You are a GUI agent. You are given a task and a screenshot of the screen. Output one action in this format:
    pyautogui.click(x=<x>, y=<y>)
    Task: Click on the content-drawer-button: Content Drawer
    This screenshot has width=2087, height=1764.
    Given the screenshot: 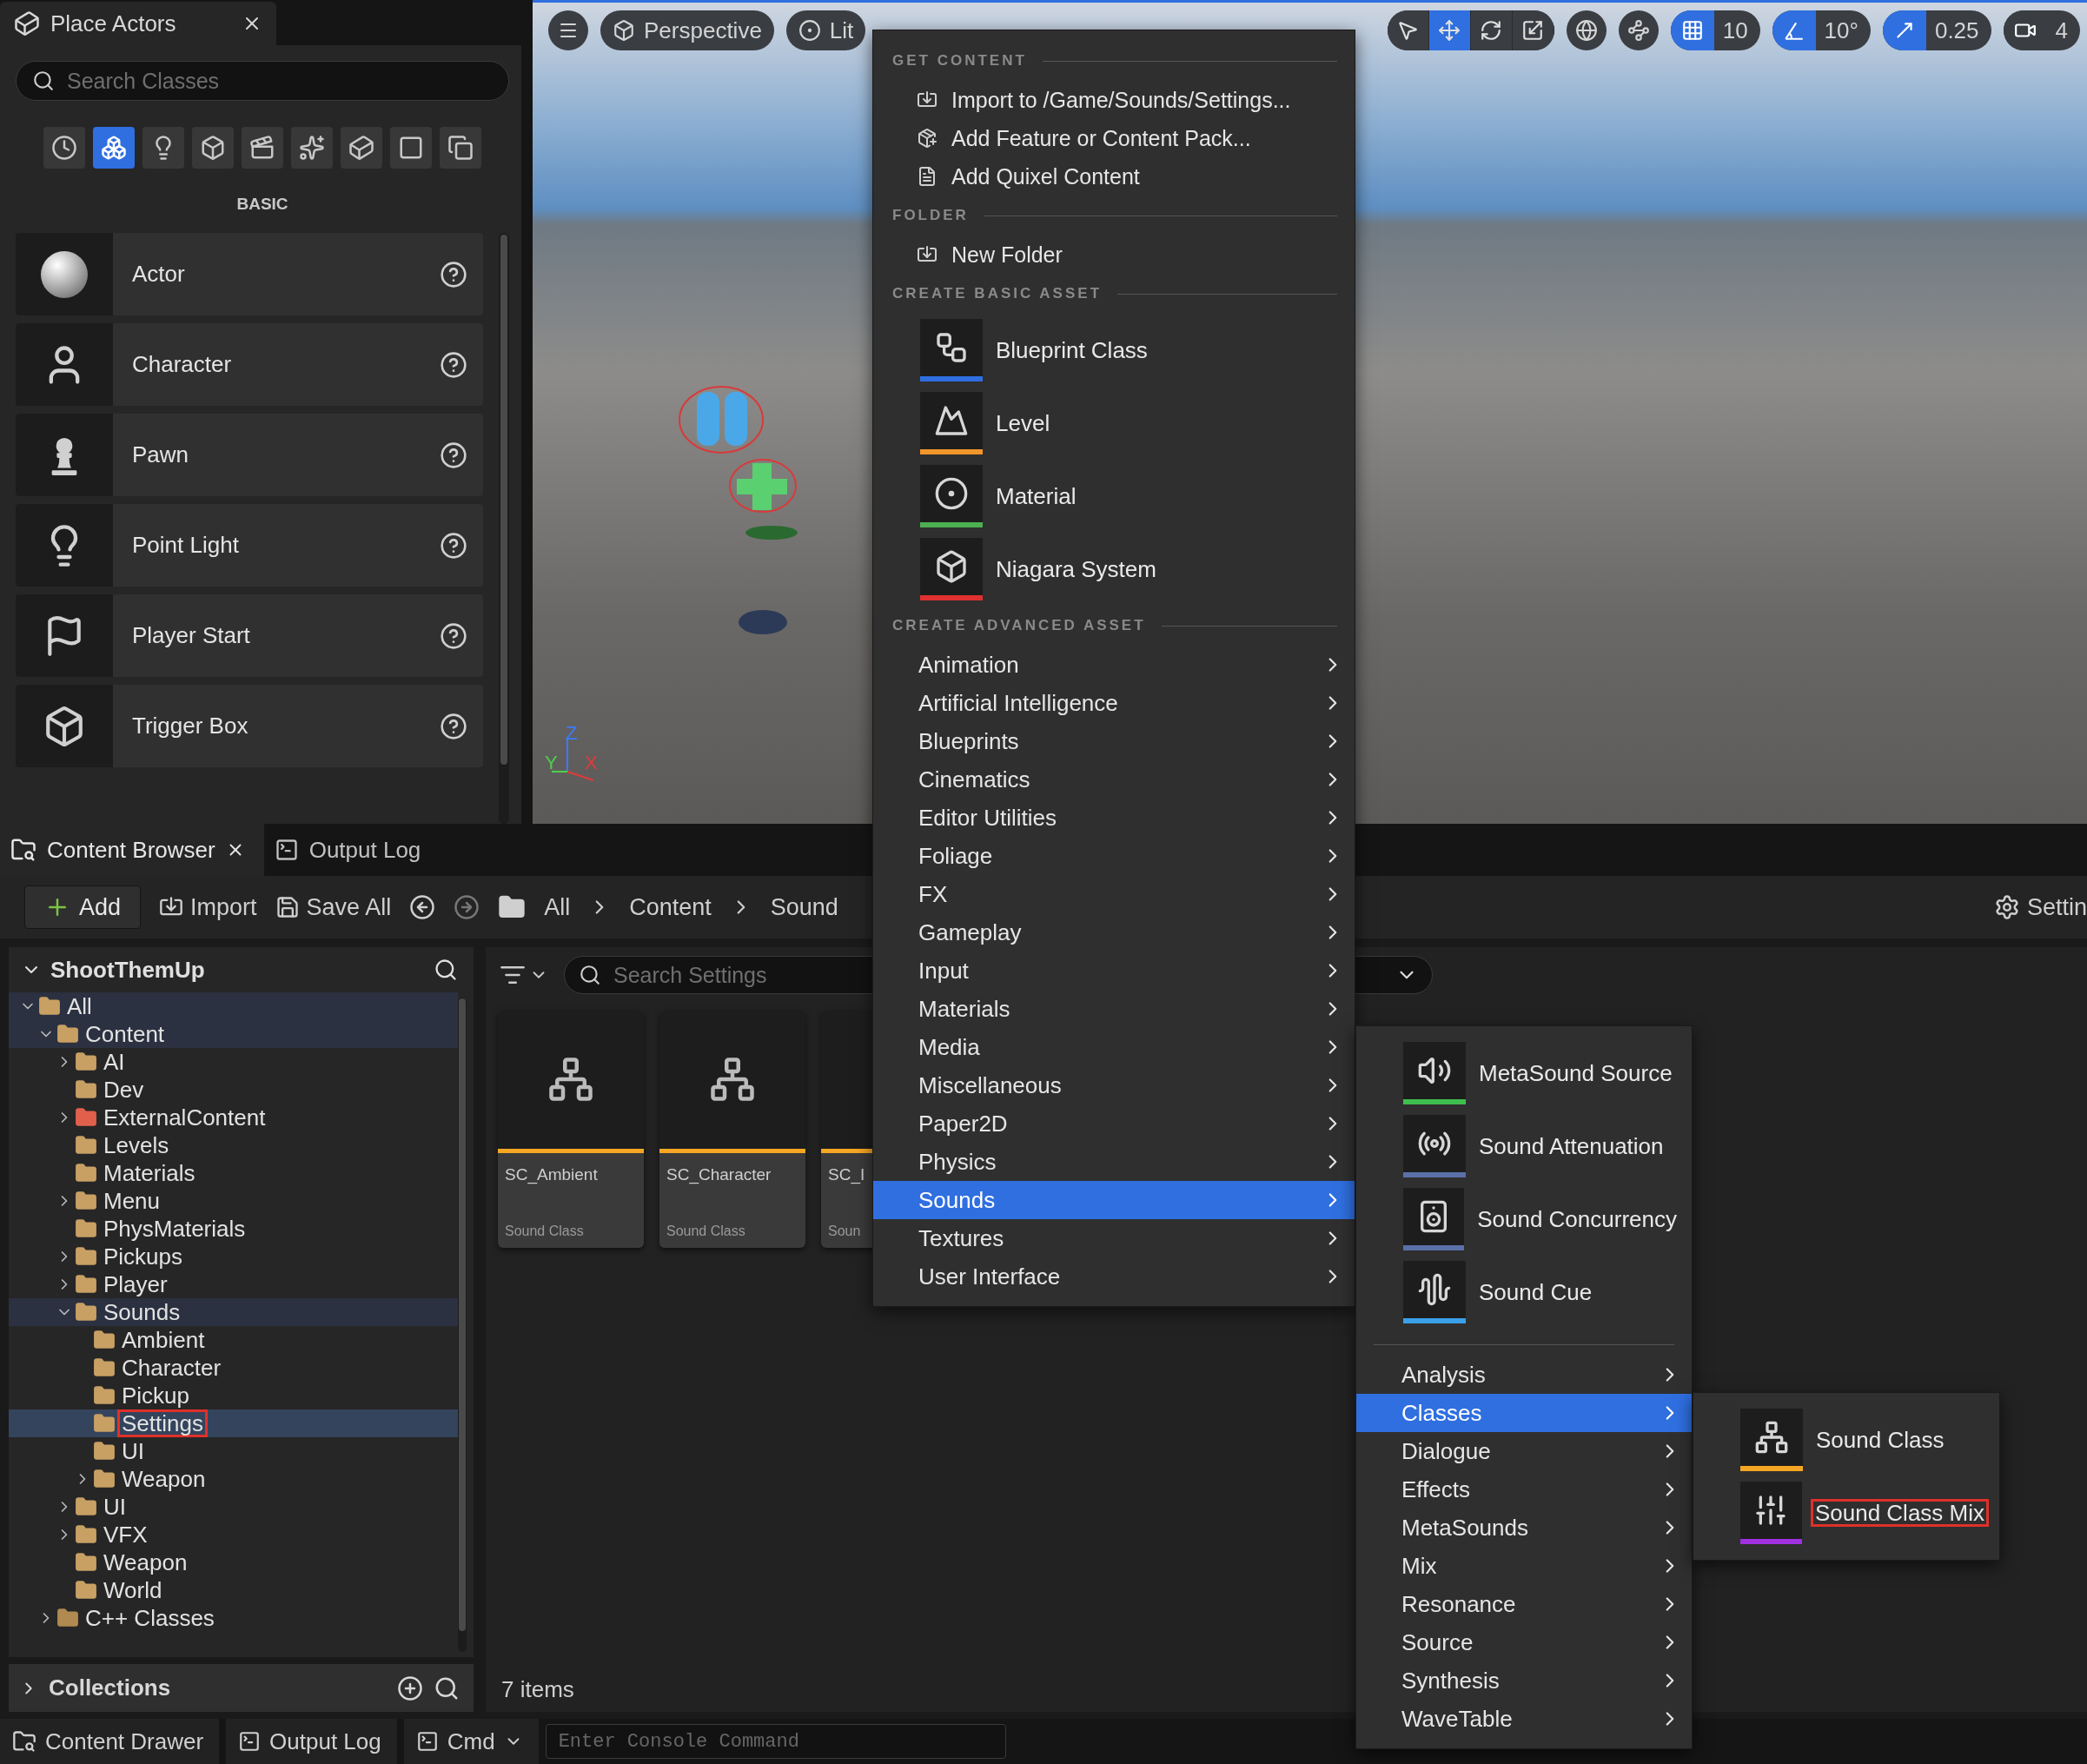 What is the action you would take?
    pyautogui.click(x=110, y=1741)
    